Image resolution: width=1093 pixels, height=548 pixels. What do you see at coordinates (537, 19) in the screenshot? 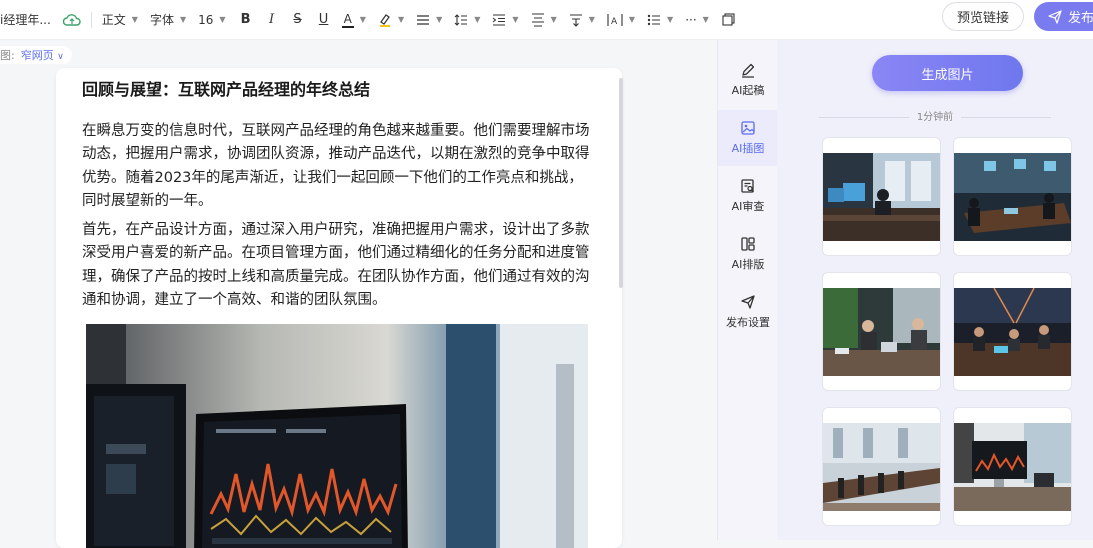
I see `spacing-icon` at bounding box center [537, 19].